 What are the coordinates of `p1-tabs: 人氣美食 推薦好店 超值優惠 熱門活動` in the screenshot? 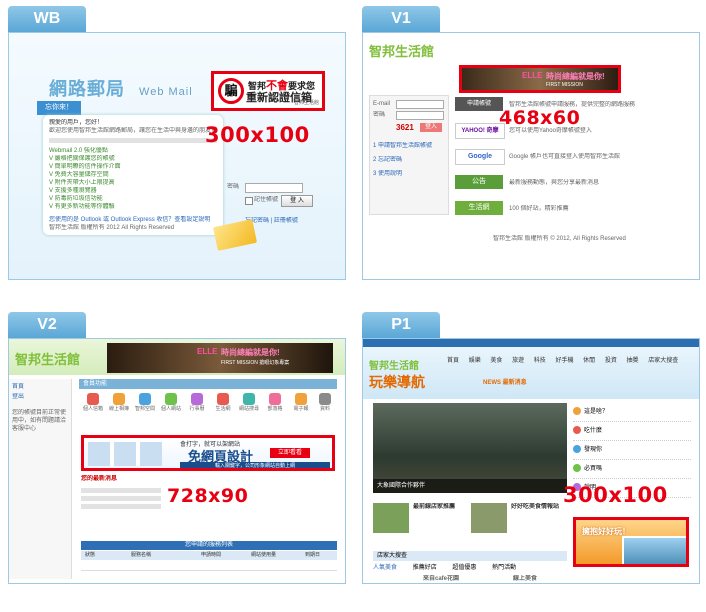 It's located at (470, 568).